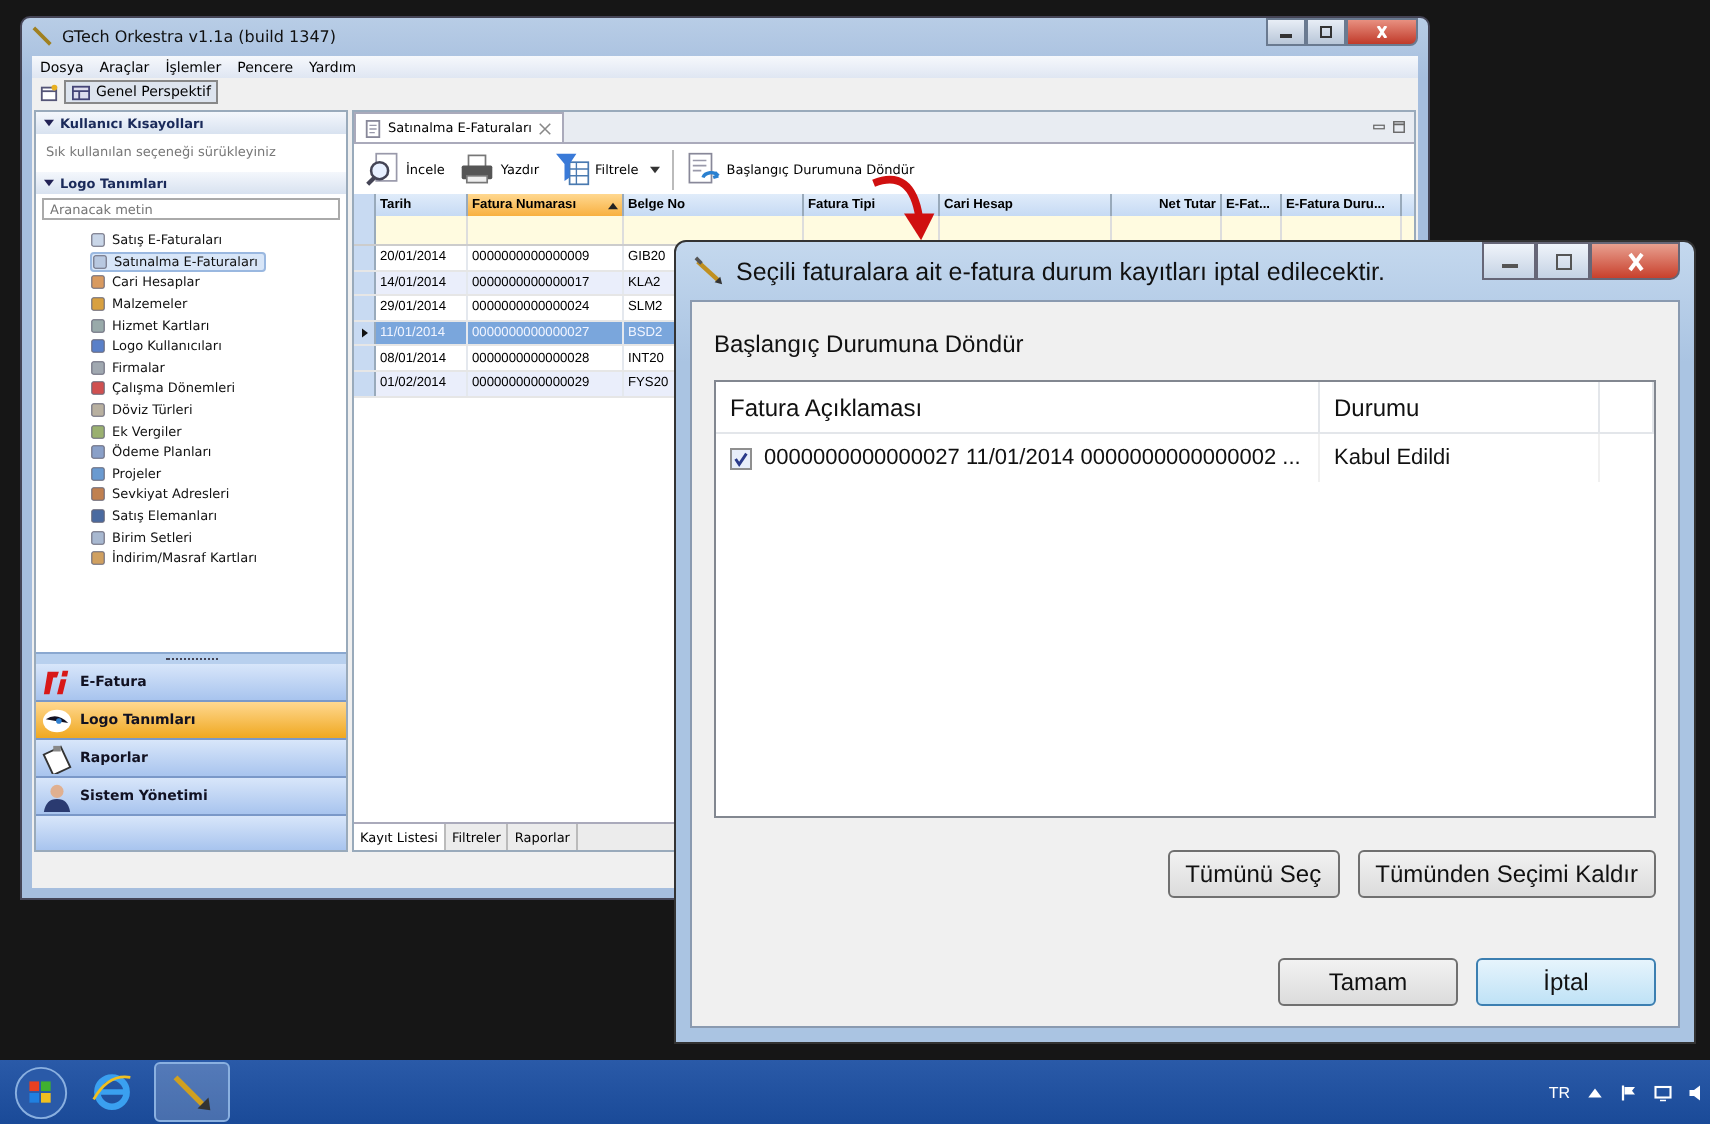 Image resolution: width=1710 pixels, height=1124 pixels. I want to click on column-header: Durumu, so click(1460, 407).